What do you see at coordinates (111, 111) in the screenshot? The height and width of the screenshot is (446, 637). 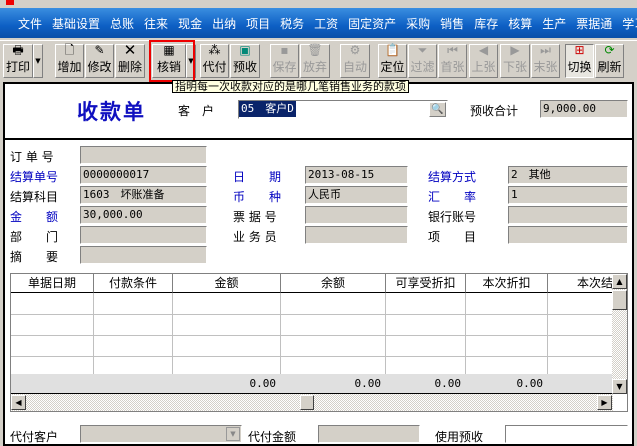 I see `page-title: 收款单` at bounding box center [111, 111].